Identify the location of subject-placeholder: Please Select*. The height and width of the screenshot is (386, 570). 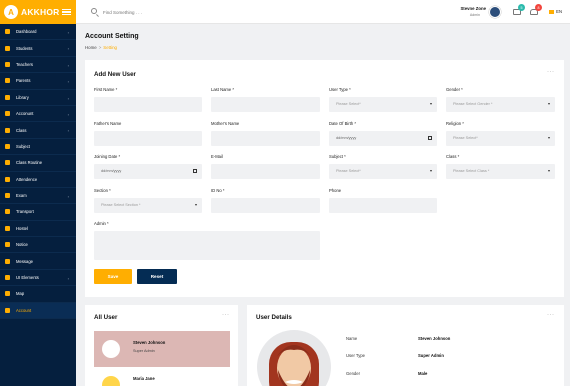
(348, 171).